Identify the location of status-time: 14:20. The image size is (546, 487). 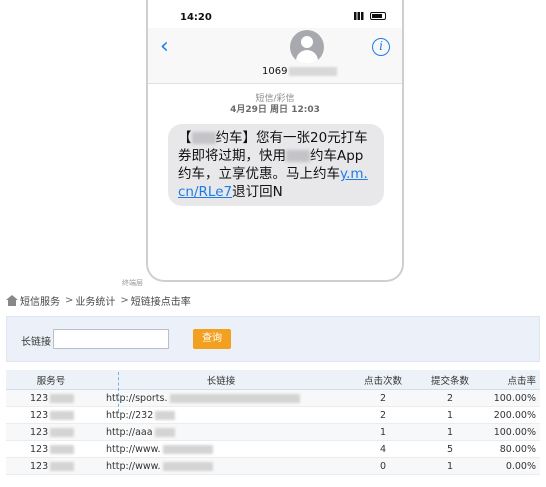
(196, 17).